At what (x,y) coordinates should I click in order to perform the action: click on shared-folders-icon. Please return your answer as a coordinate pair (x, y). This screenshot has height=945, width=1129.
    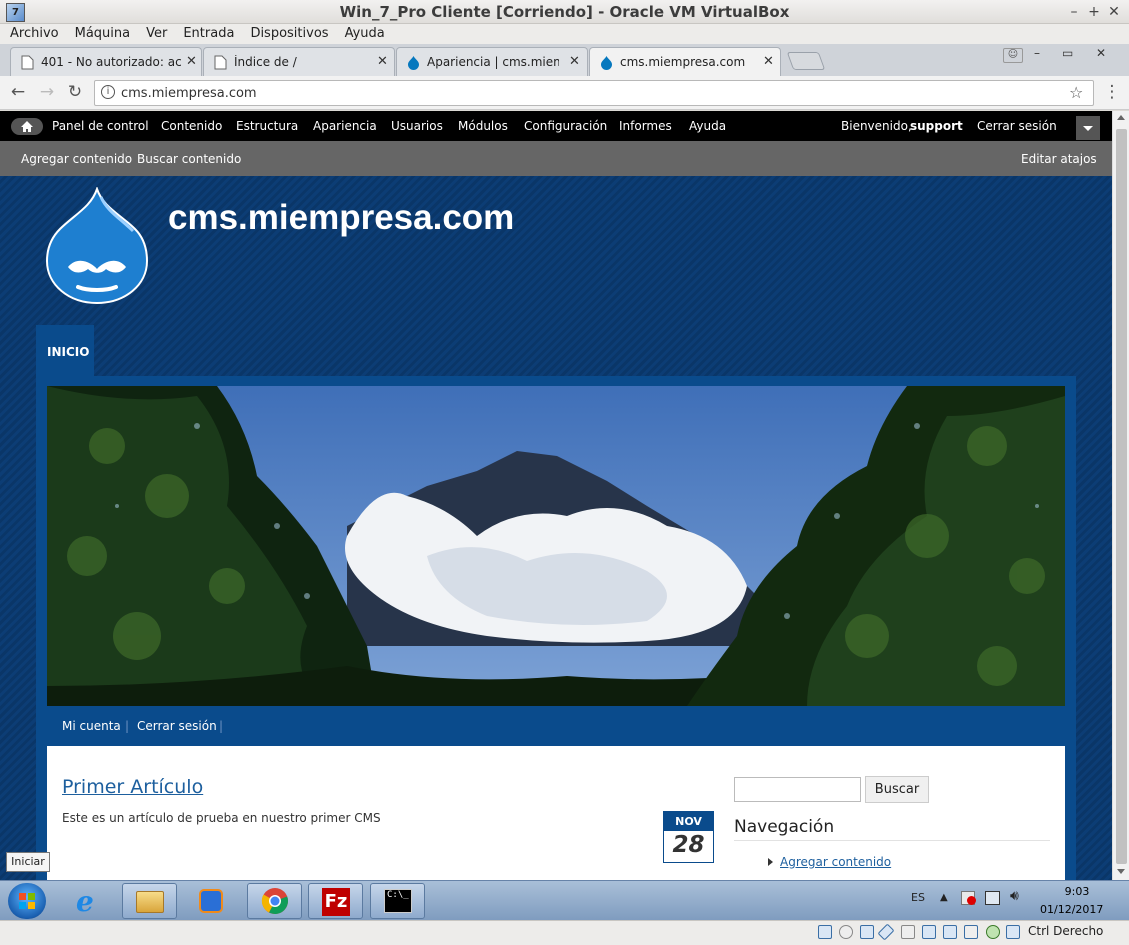
    Looking at the image, I should click on (908, 932).